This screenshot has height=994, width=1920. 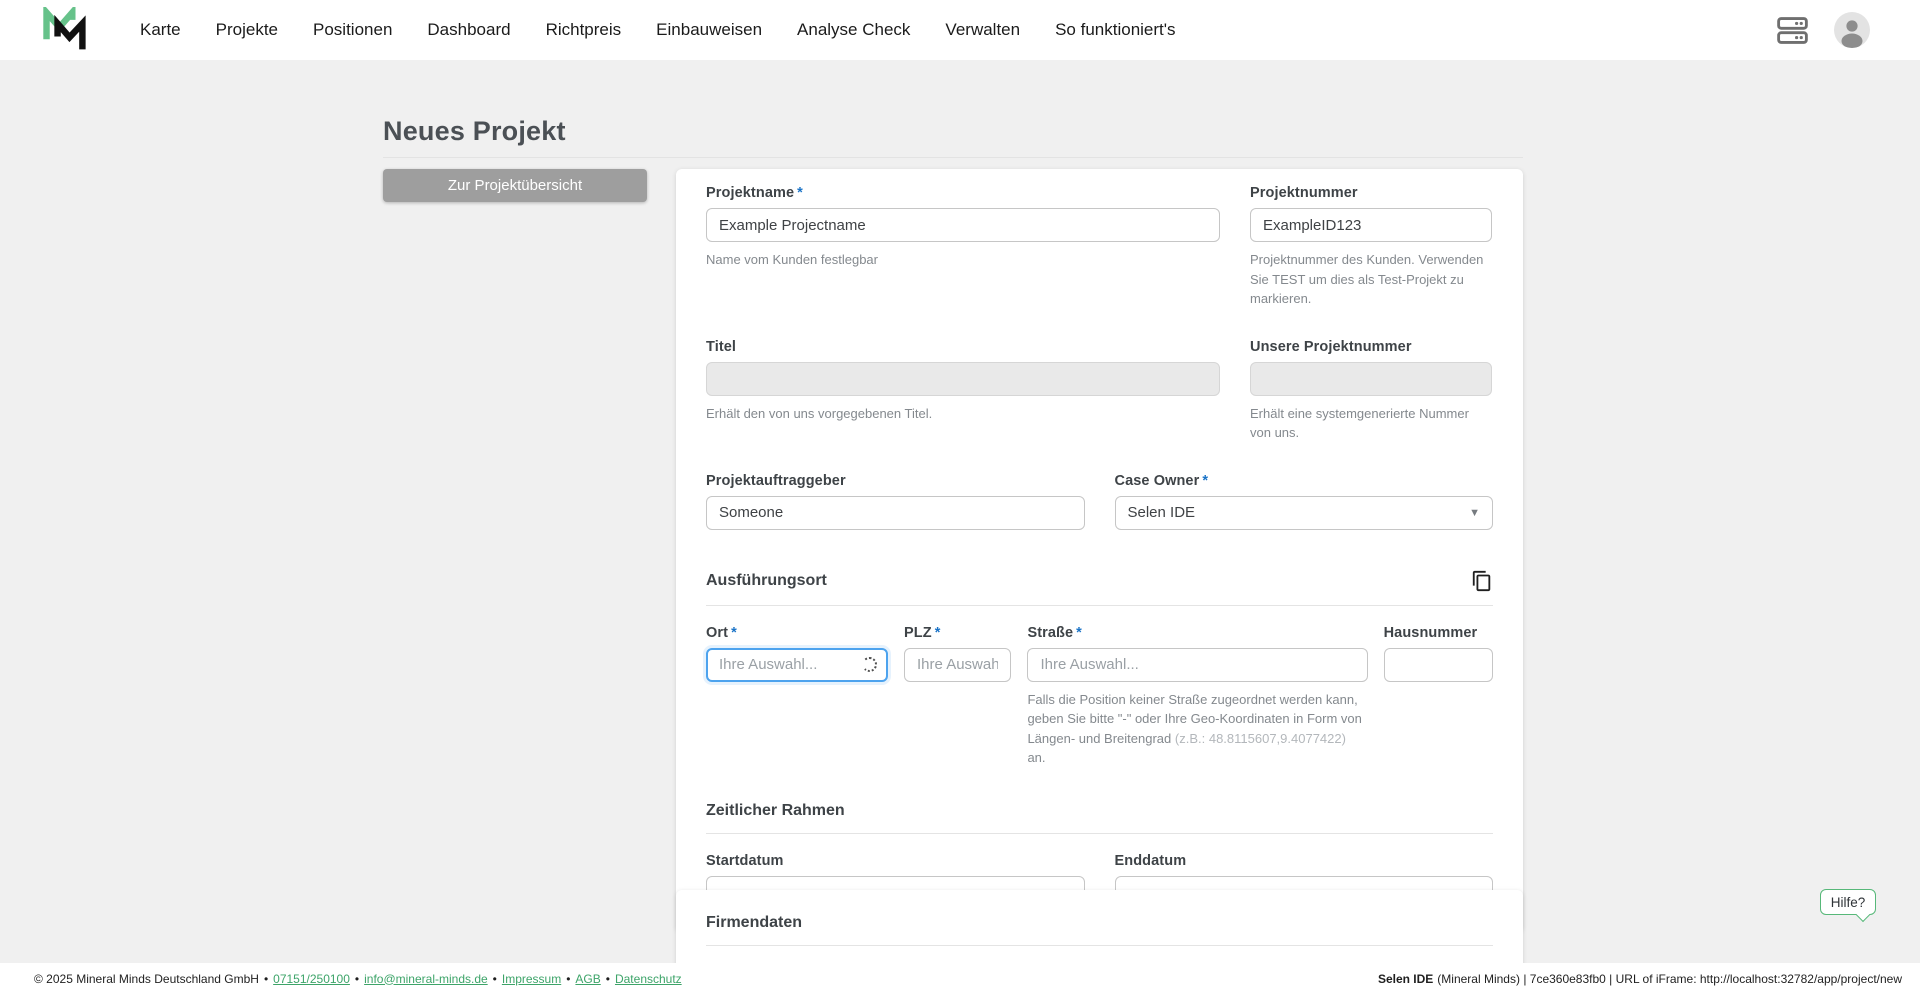 What do you see at coordinates (792, 259) in the screenshot?
I see `projektname-helper: Name vom Kunden festlegbar` at bounding box center [792, 259].